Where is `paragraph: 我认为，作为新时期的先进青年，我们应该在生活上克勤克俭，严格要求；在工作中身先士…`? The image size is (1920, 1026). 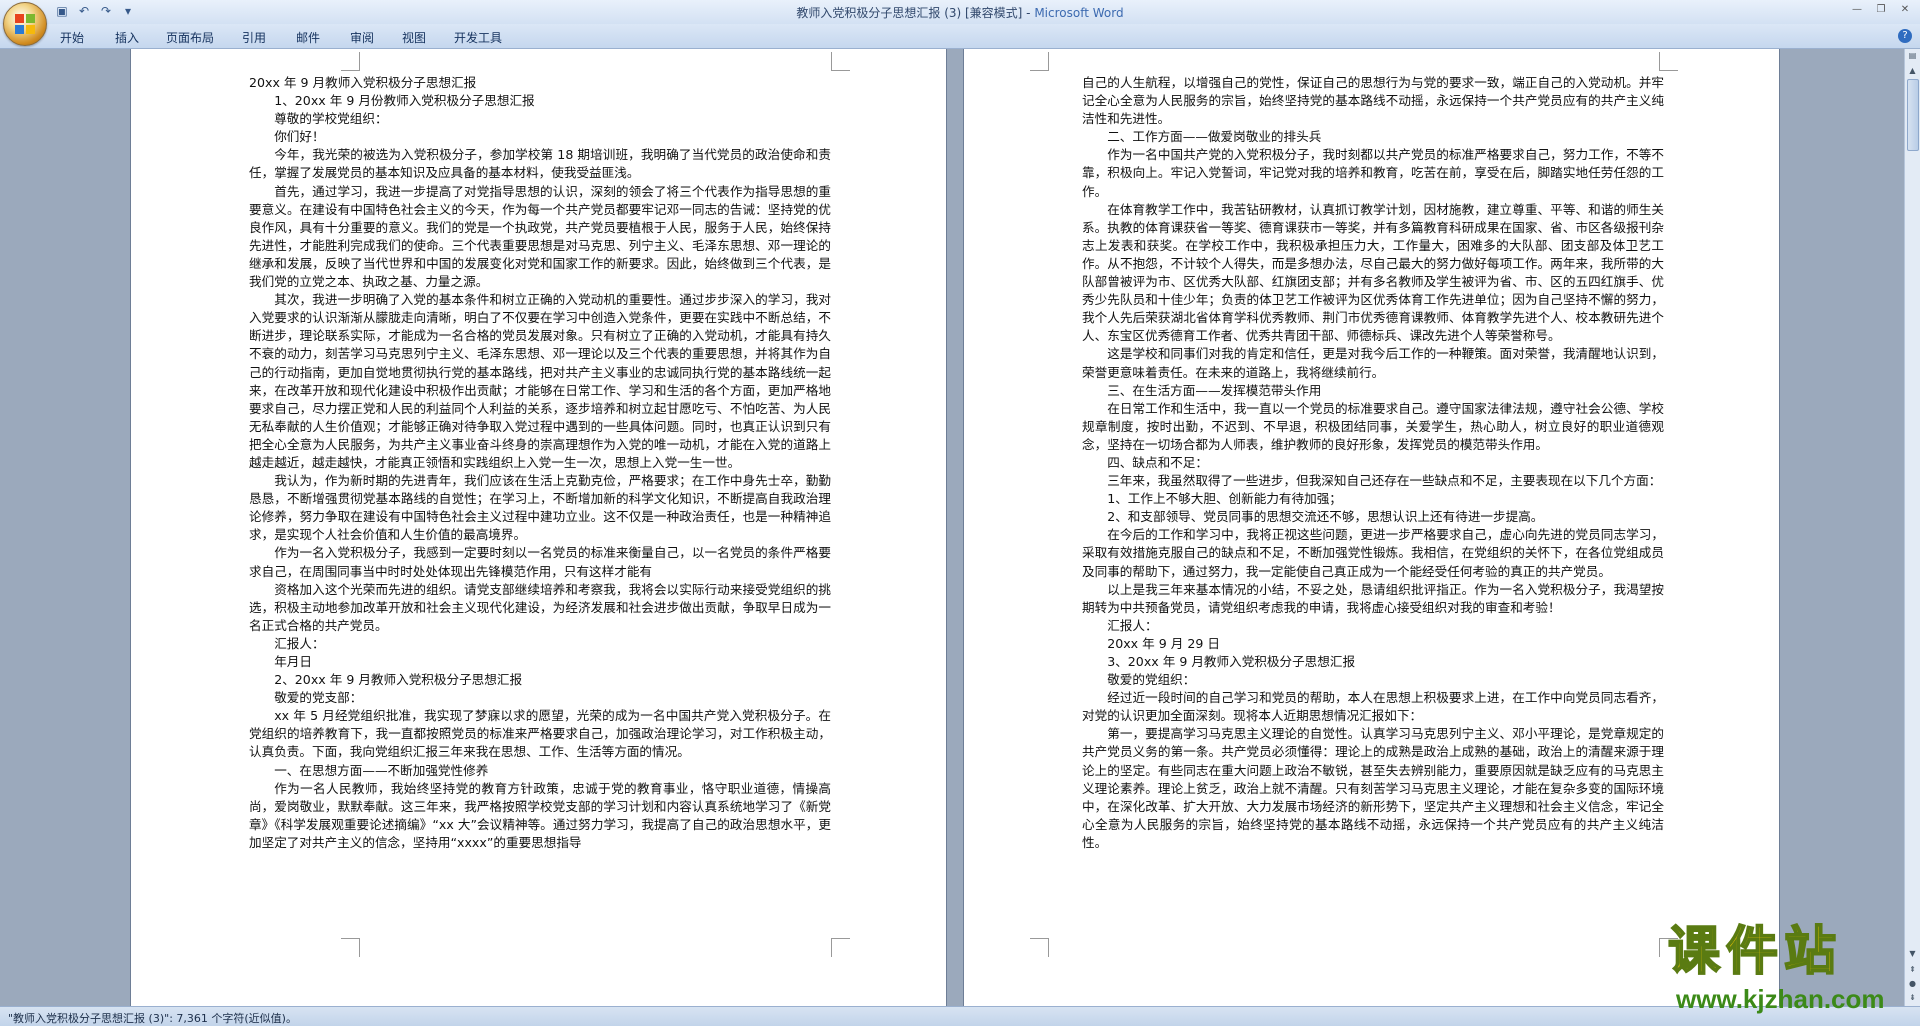 paragraph: 我认为，作为新时期的先进青年，我们应该在生活上克勤克俭，严格要求；在工作中身先士… is located at coordinates (540, 508).